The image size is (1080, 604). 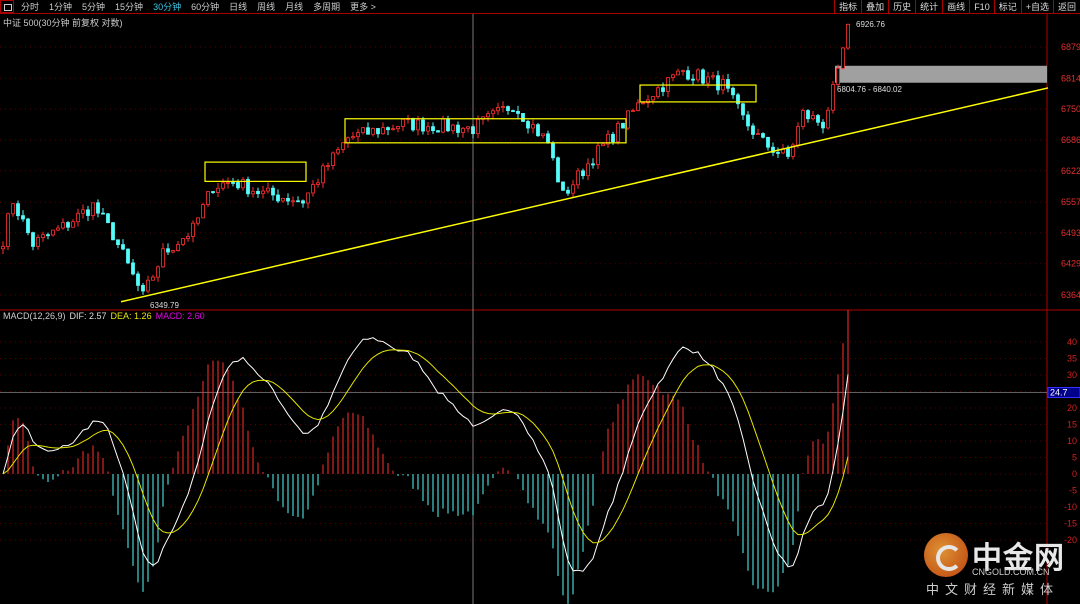 I want to click on macd-tick-label: 0, so click(x=1074, y=474).